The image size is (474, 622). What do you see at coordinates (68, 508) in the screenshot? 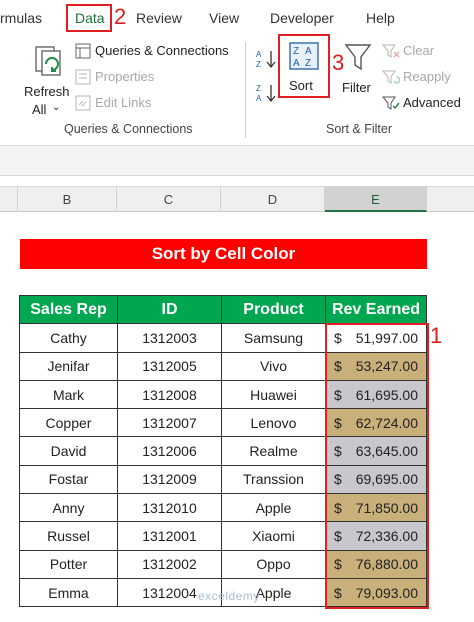
I see `cell-sales-rep: Anny` at bounding box center [68, 508].